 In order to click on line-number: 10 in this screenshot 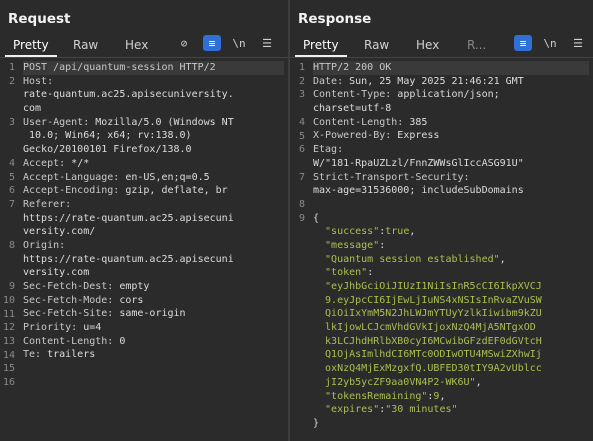, I will do `click(8, 300)`.